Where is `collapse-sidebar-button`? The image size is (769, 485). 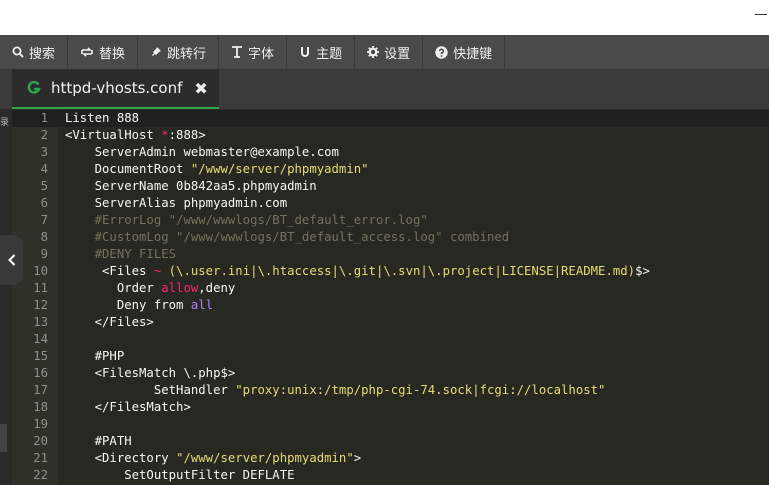
collapse-sidebar-button is located at coordinates (11, 260).